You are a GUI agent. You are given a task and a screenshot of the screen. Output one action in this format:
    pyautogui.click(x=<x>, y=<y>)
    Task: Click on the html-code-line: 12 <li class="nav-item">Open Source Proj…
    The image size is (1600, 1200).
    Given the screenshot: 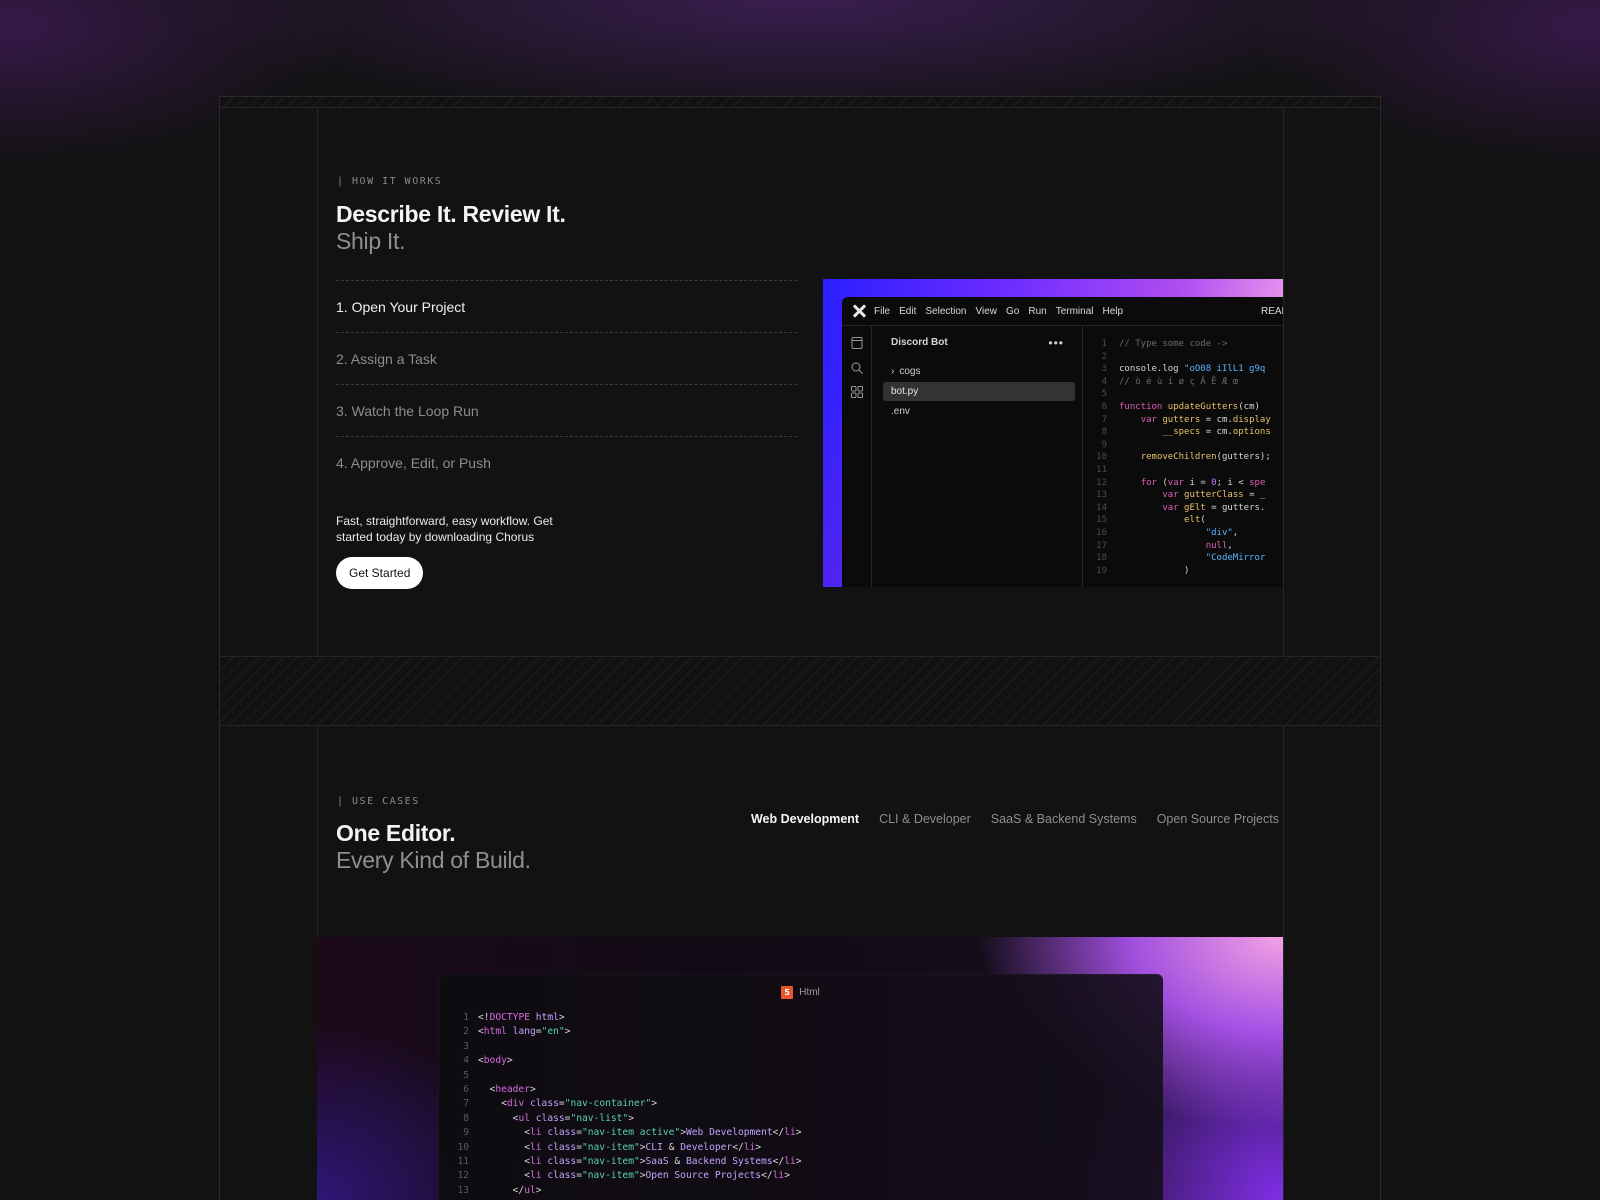 What is the action you would take?
    pyautogui.click(x=626, y=1176)
    